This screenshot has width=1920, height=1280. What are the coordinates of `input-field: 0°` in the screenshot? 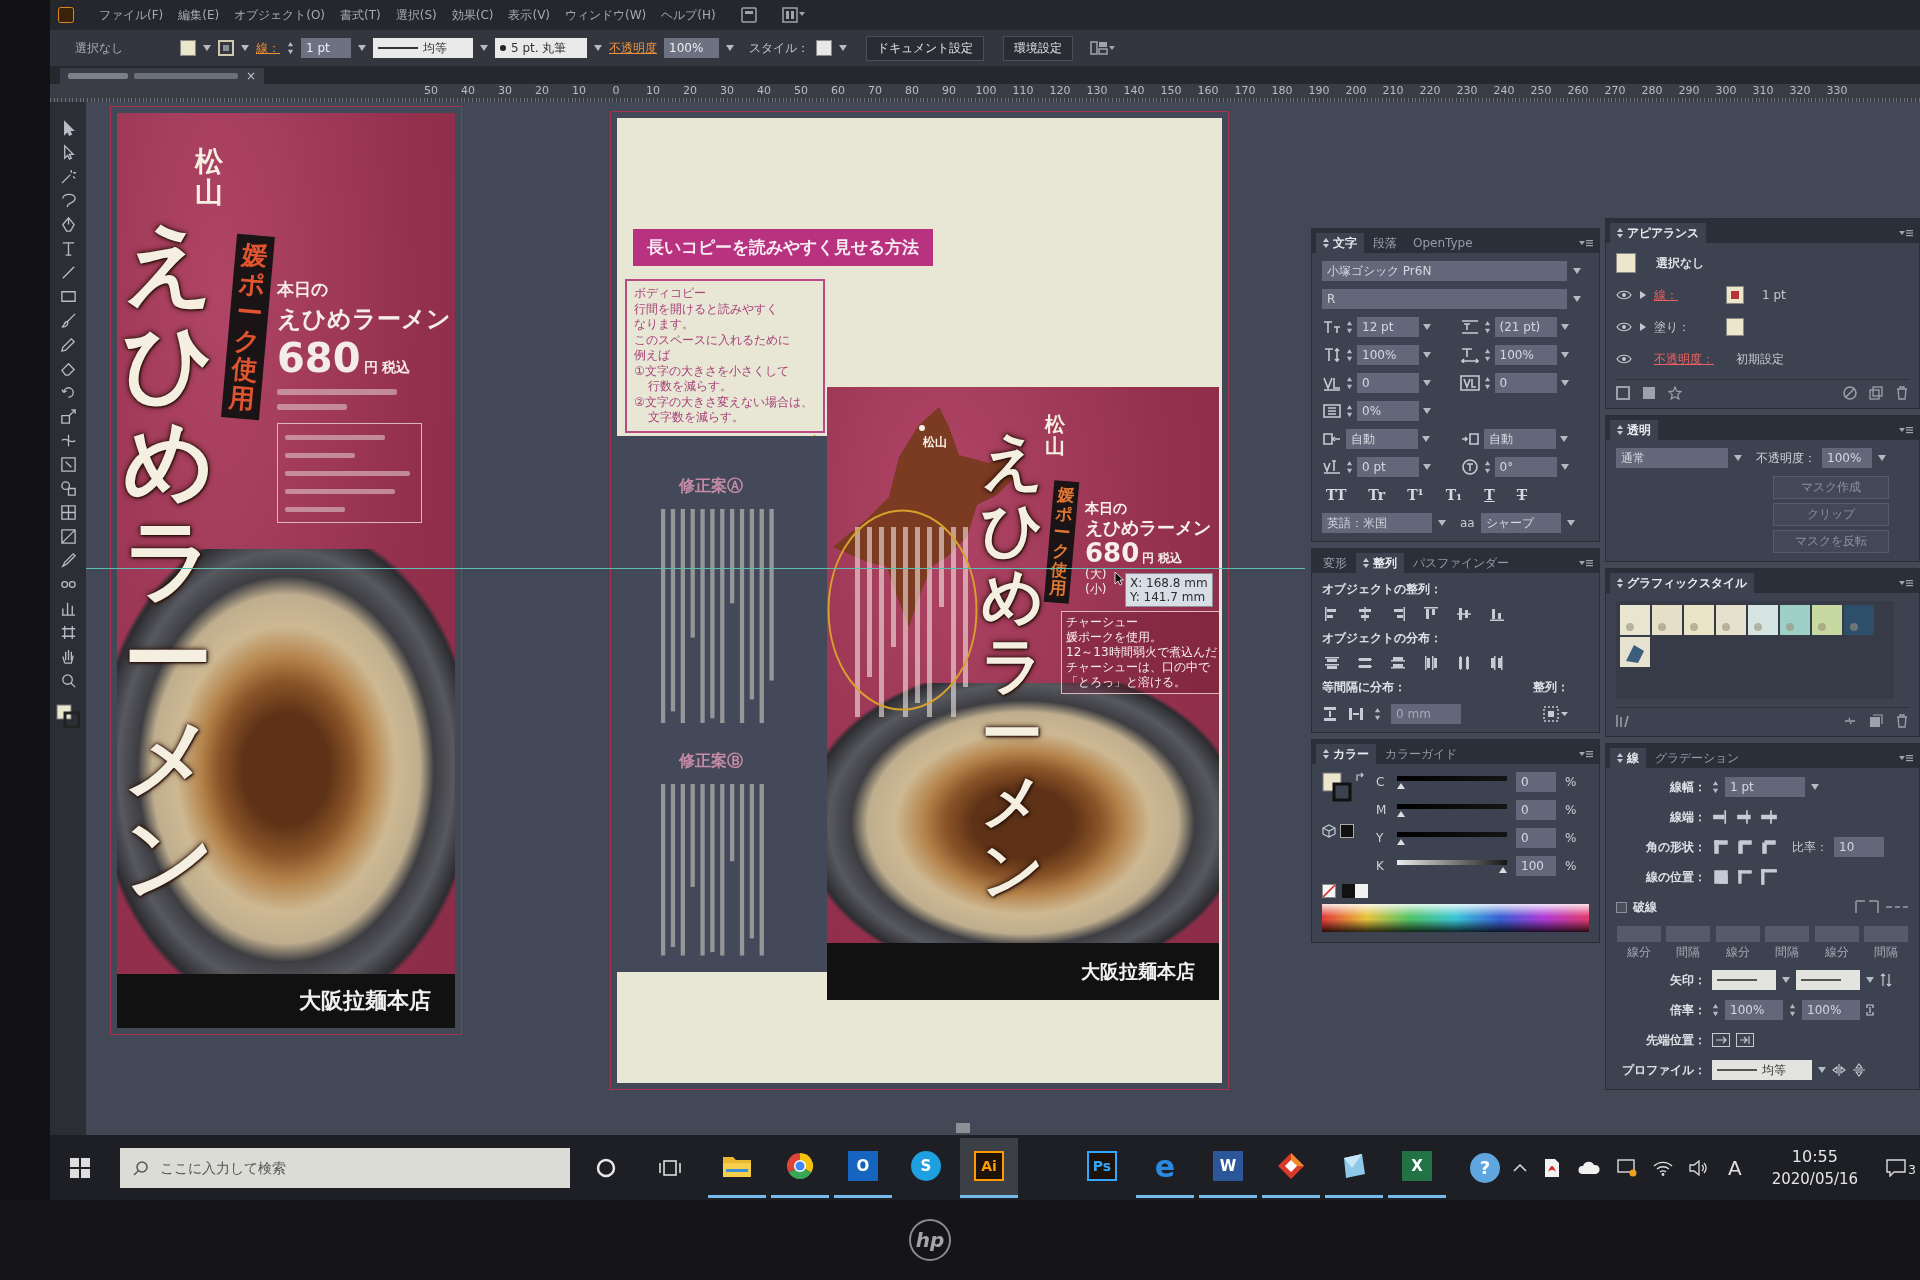 It's located at (1525, 467).